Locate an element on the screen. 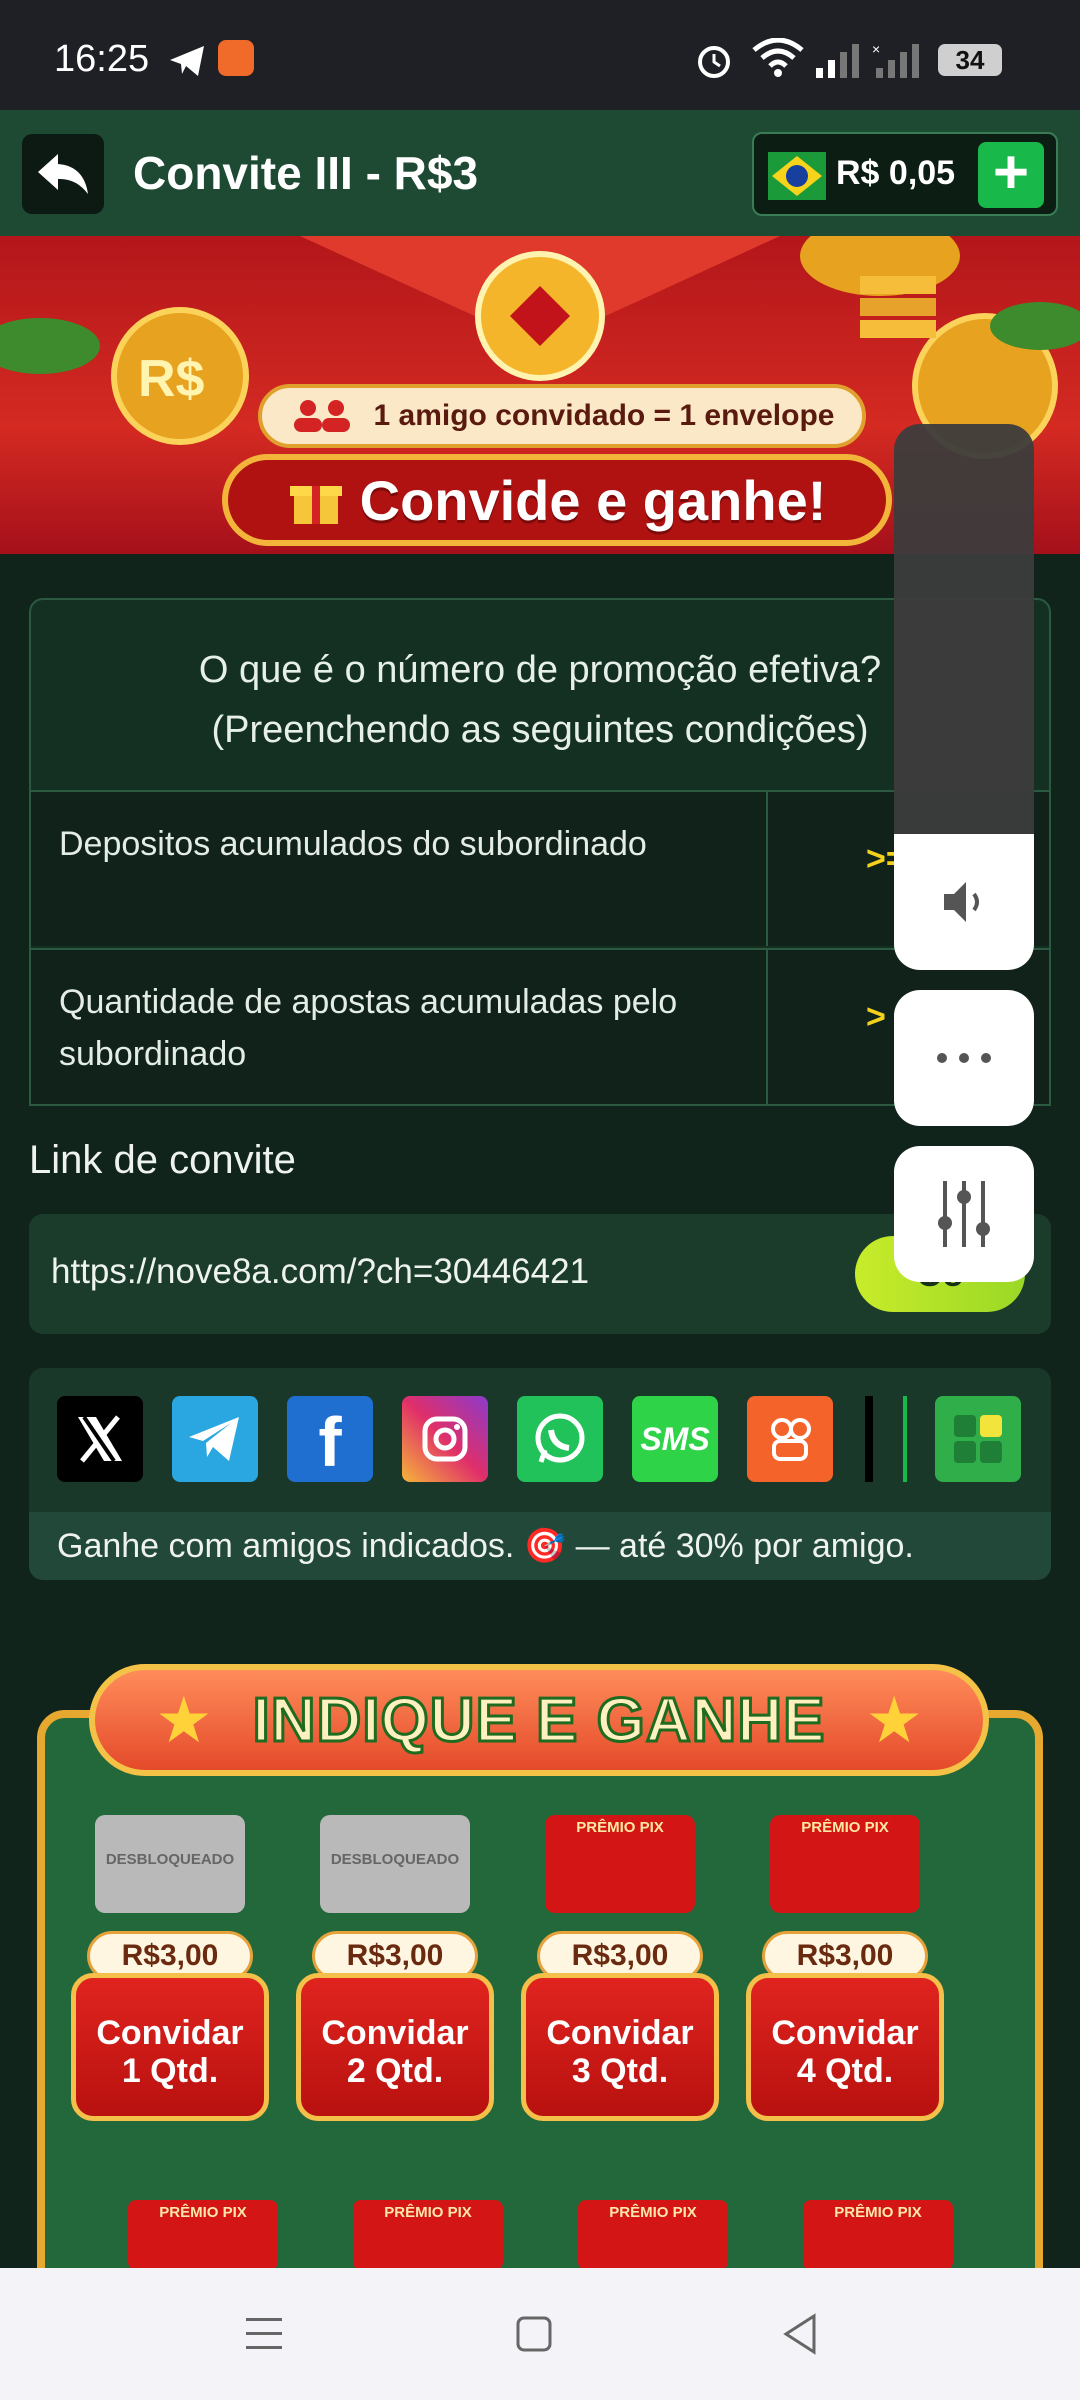  promo-title-ribbon: ★ INDIQUE E GANHE ★ is located at coordinates (539, 1720).